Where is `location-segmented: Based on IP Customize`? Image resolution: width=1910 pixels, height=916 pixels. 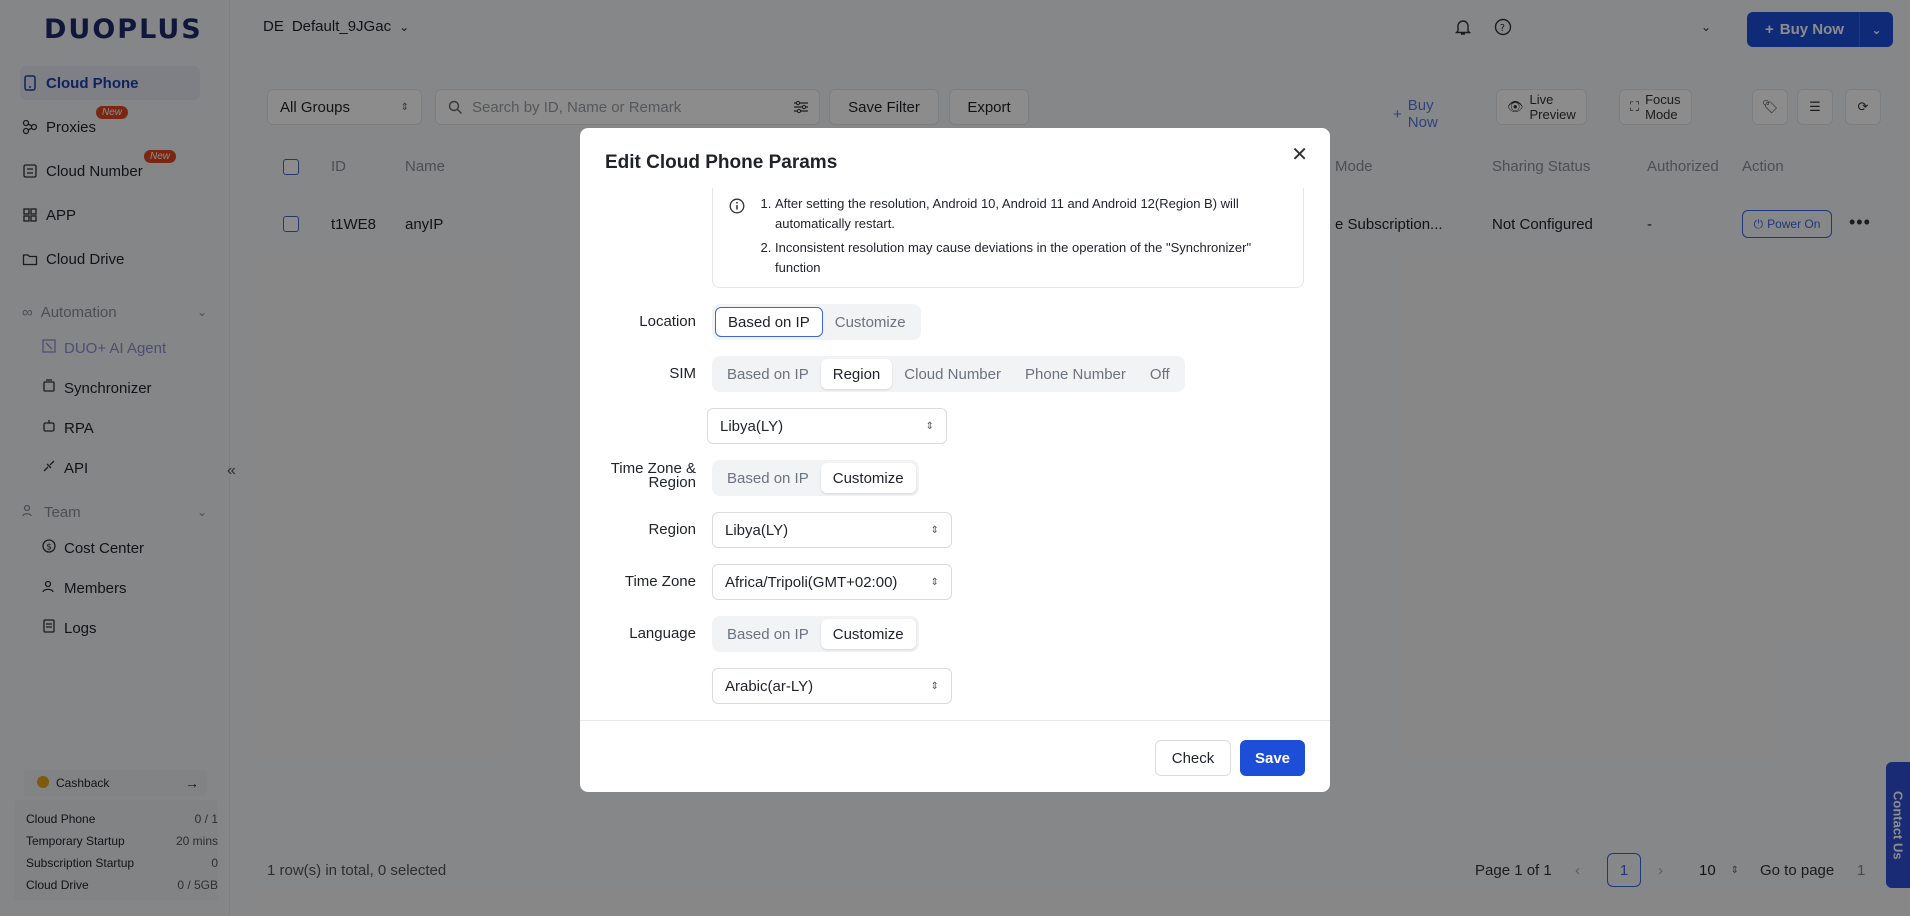 location-segmented: Based on IP Customize is located at coordinates (816, 322).